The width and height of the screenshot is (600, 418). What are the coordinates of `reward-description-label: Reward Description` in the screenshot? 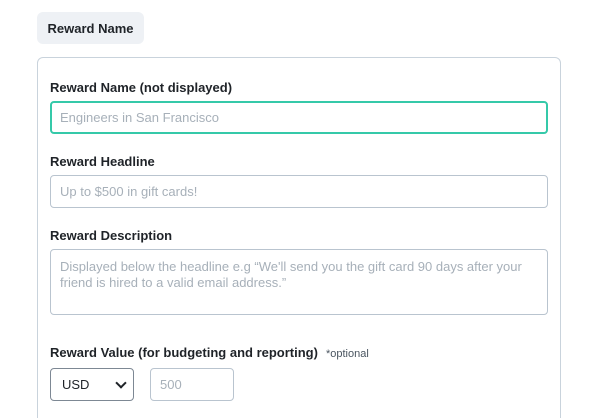 It's located at (111, 235).